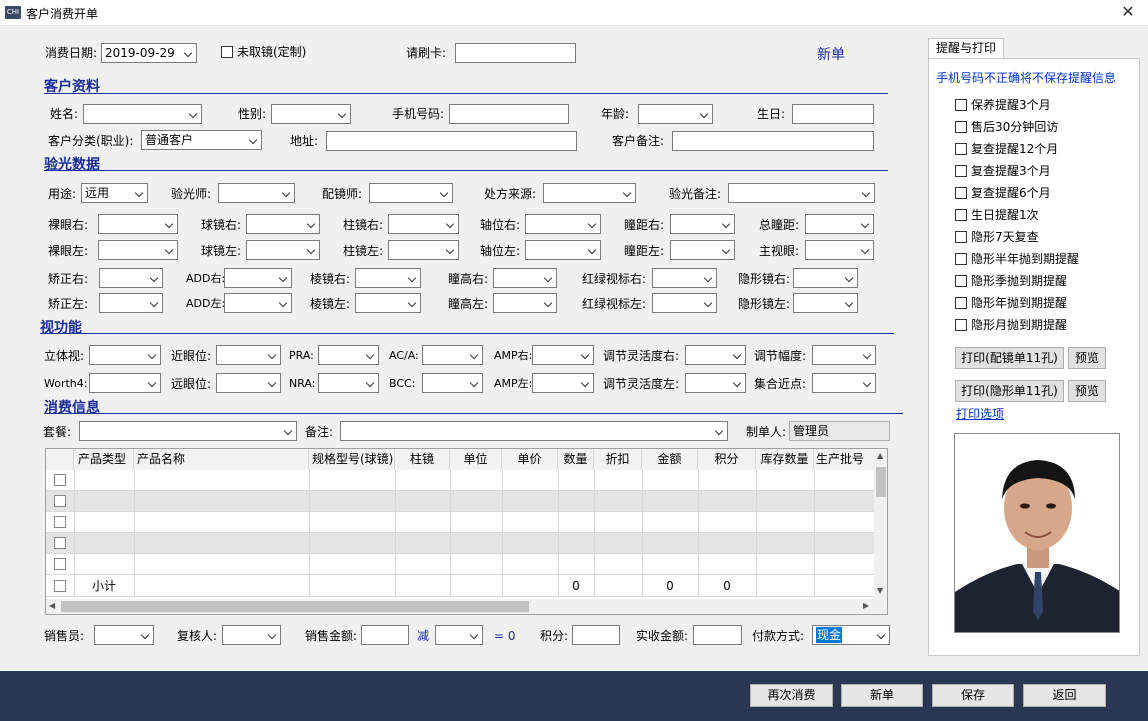  What do you see at coordinates (785, 459) in the screenshot?
I see `col-header: 库存数量` at bounding box center [785, 459].